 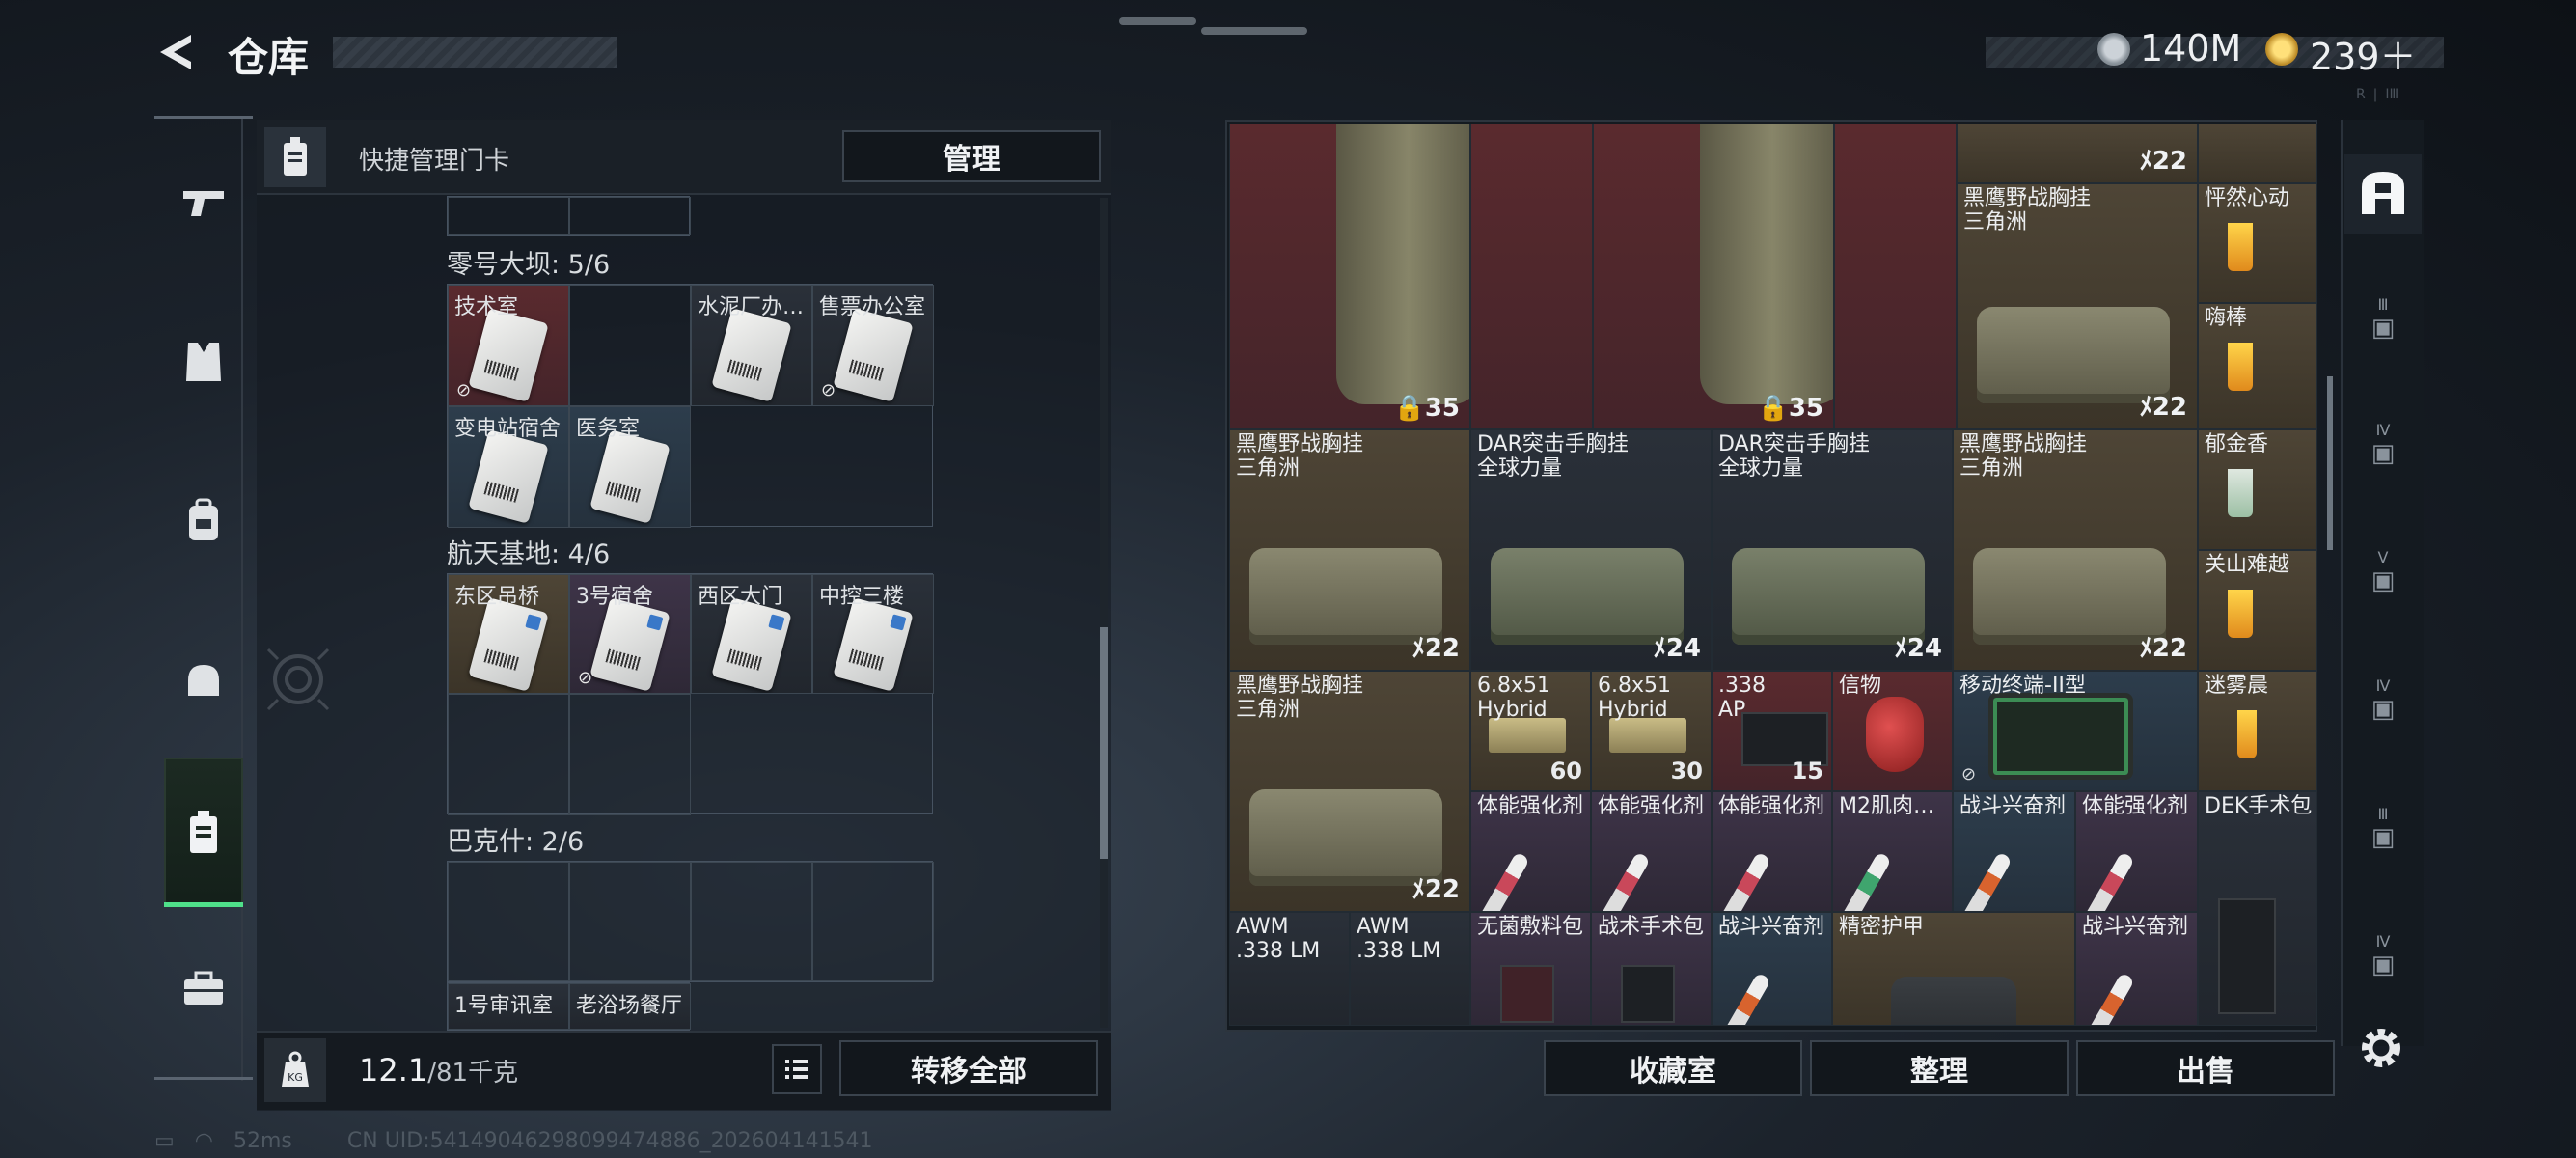 I want to click on nav-helmet, so click(x=204, y=680).